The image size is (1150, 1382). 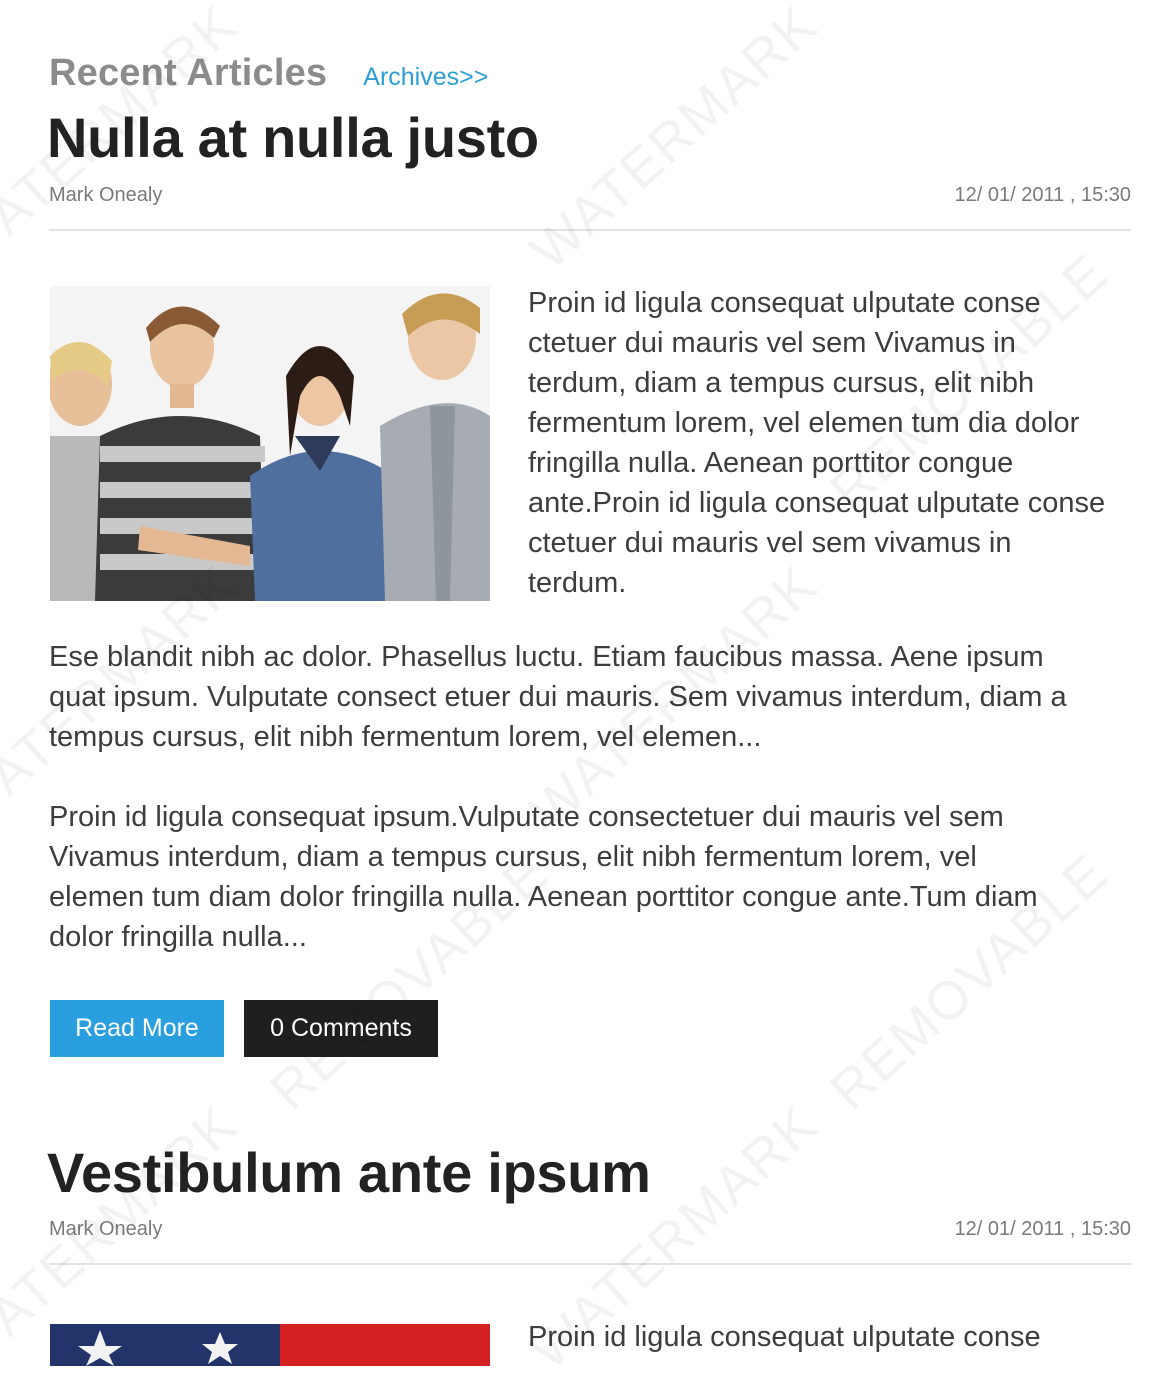 What do you see at coordinates (293, 138) in the screenshot?
I see `article-title: Nulla at nulla justo` at bounding box center [293, 138].